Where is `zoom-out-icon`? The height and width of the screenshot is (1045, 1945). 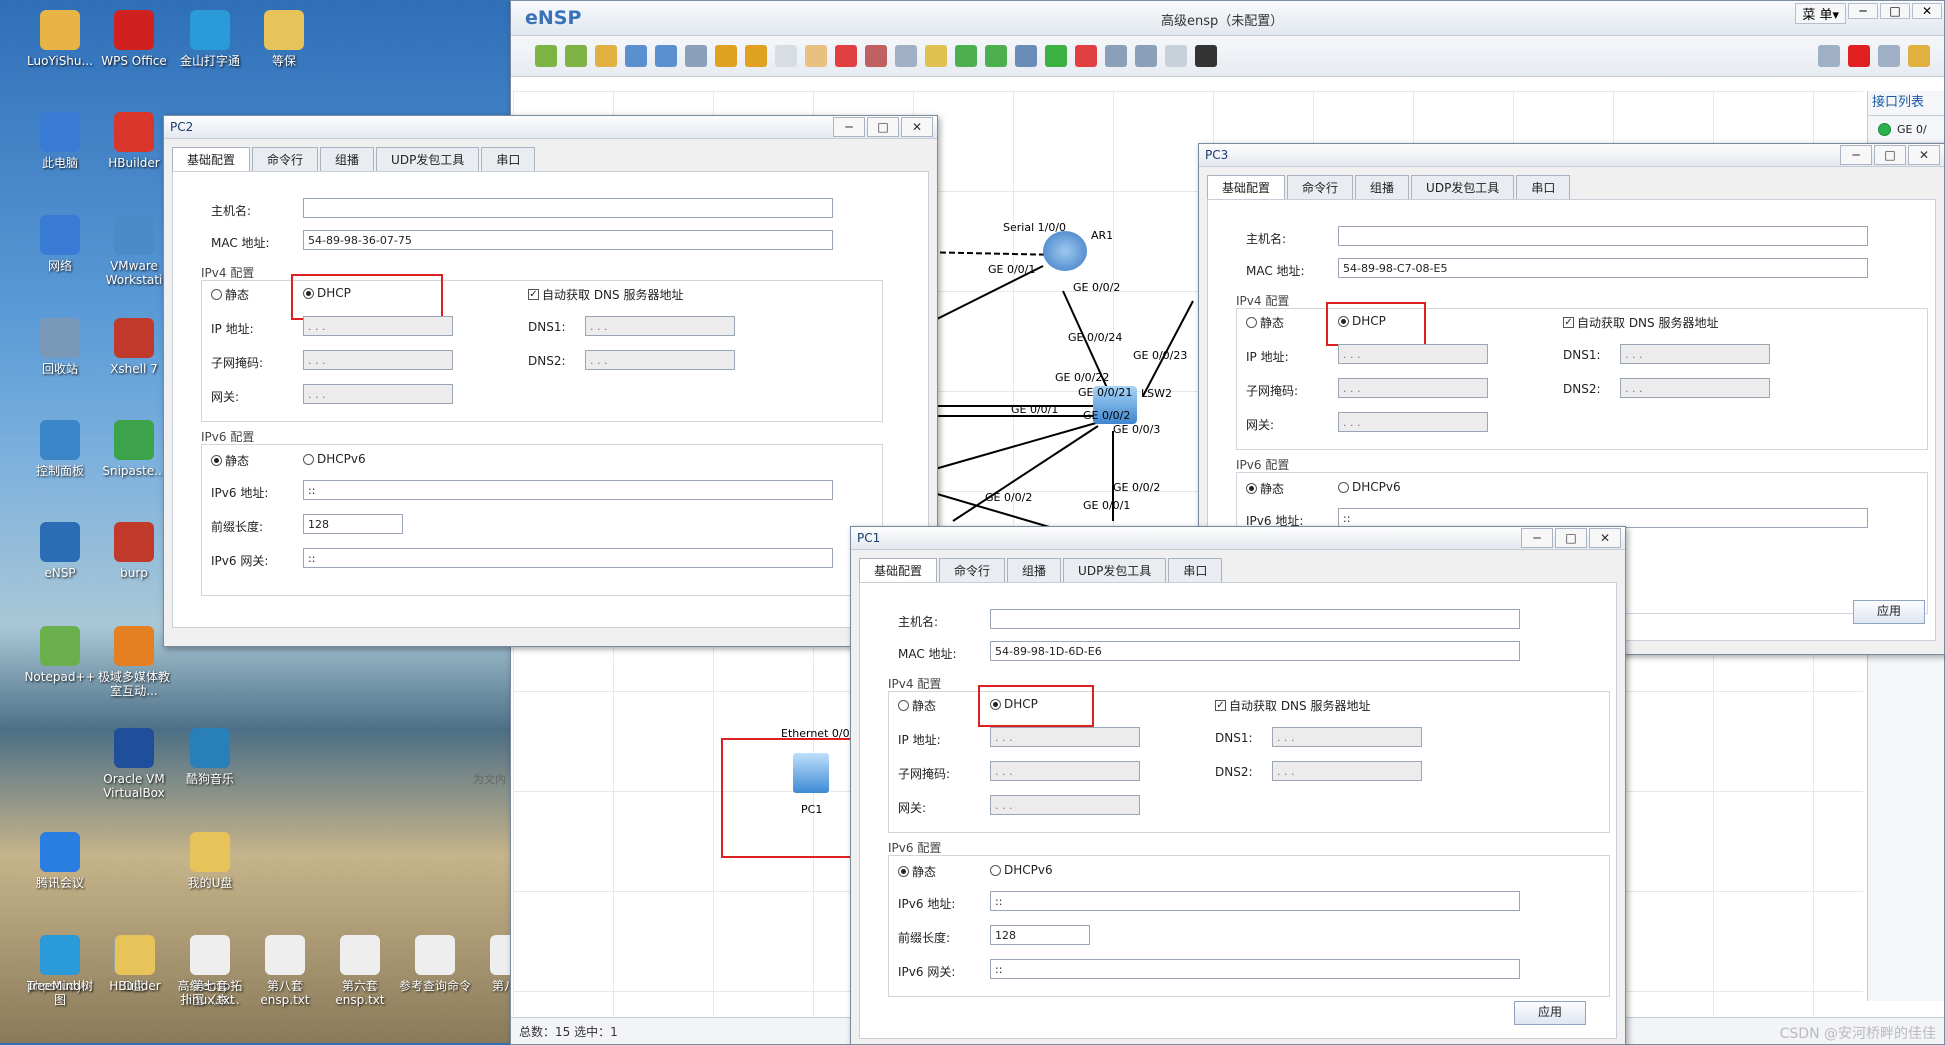 zoom-out-icon is located at coordinates (996, 56).